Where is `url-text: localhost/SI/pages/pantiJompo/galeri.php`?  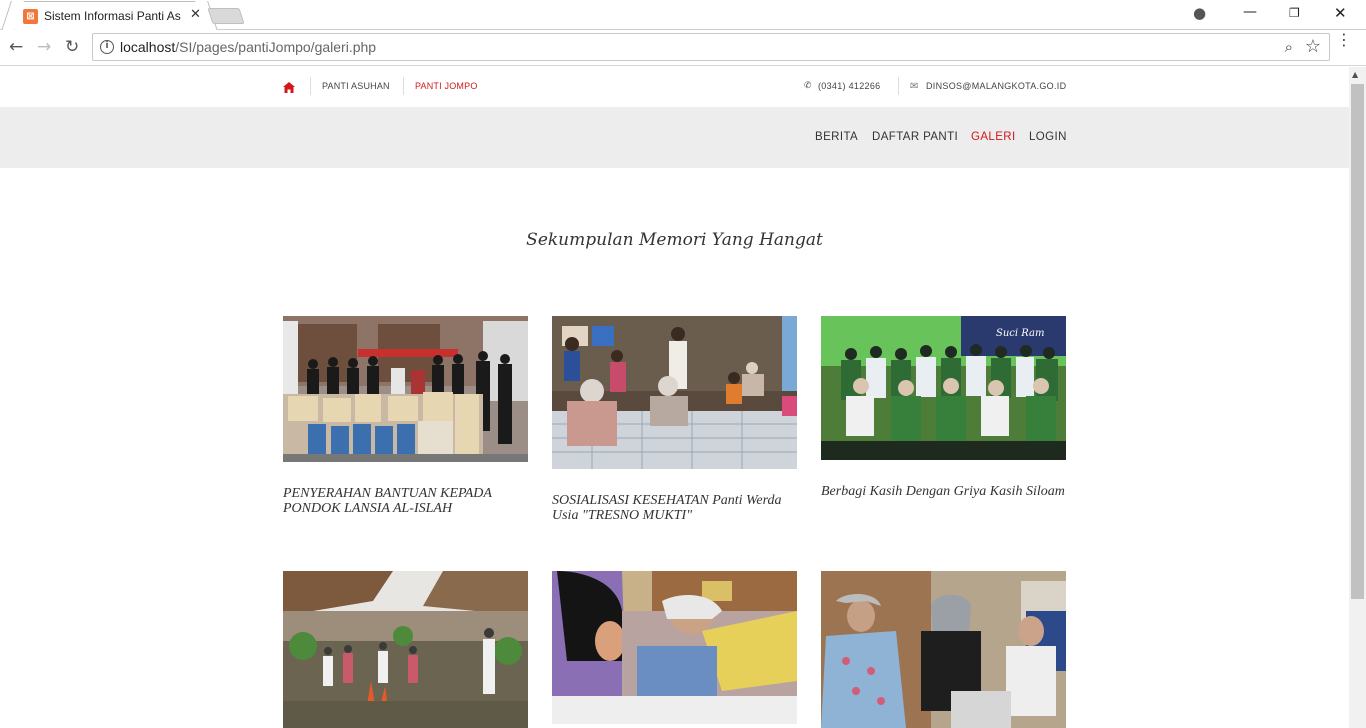 url-text: localhost/SI/pages/pantiJompo/galeri.php is located at coordinates (248, 47).